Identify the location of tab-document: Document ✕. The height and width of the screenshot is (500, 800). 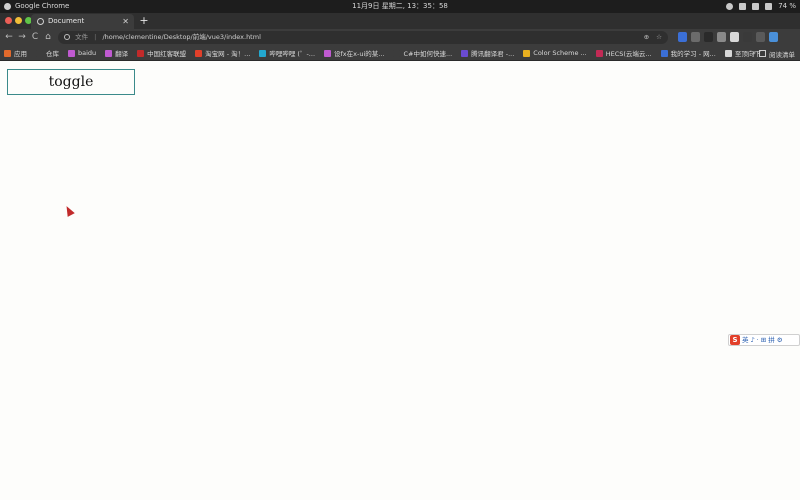
(82, 21).